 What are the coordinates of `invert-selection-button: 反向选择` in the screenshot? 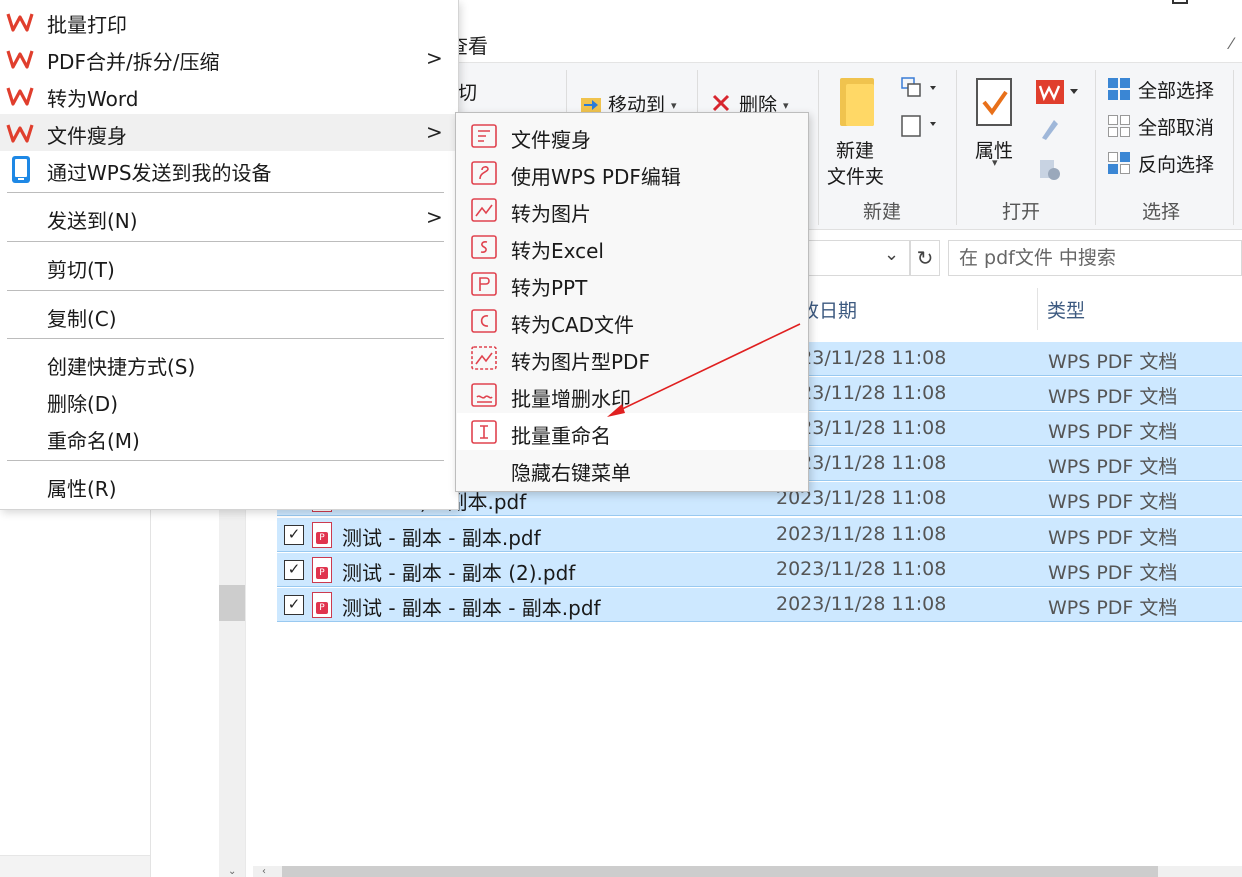 It's located at (1176, 163).